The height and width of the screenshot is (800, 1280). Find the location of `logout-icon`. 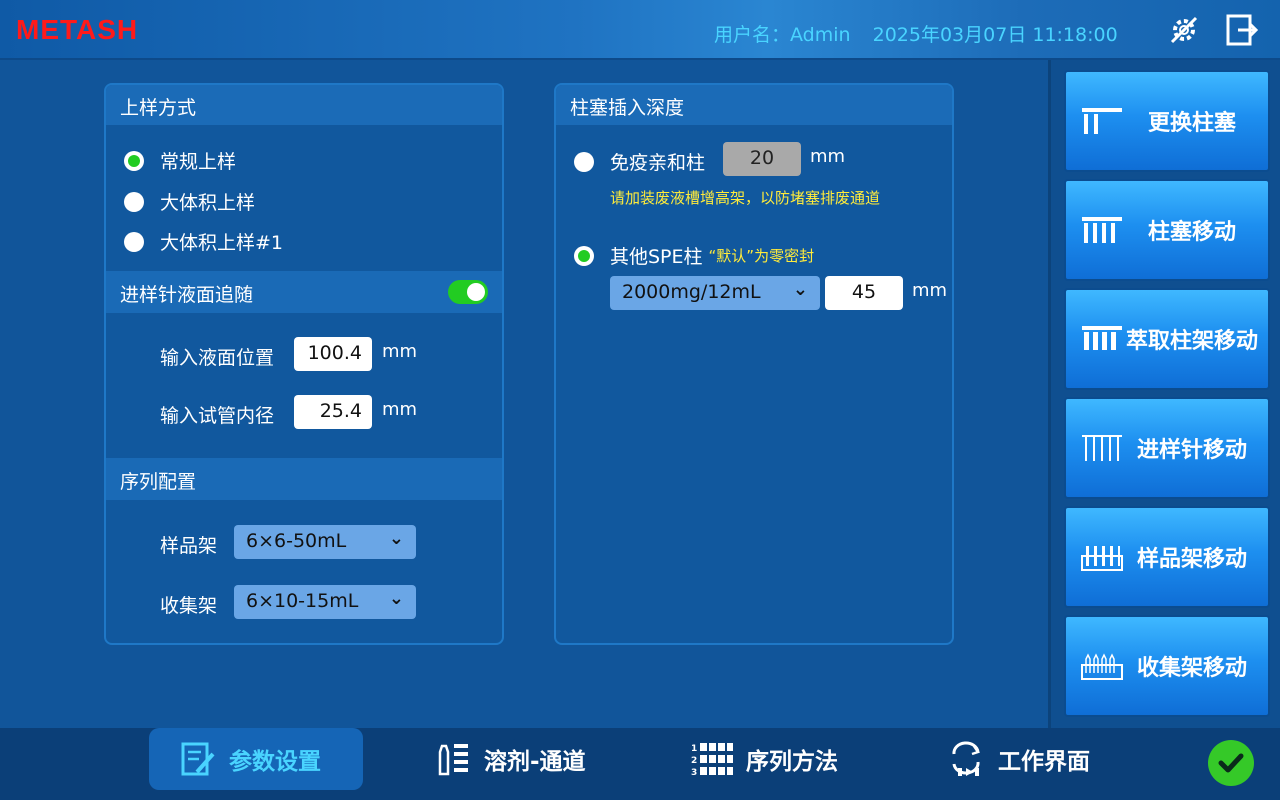

logout-icon is located at coordinates (1242, 30).